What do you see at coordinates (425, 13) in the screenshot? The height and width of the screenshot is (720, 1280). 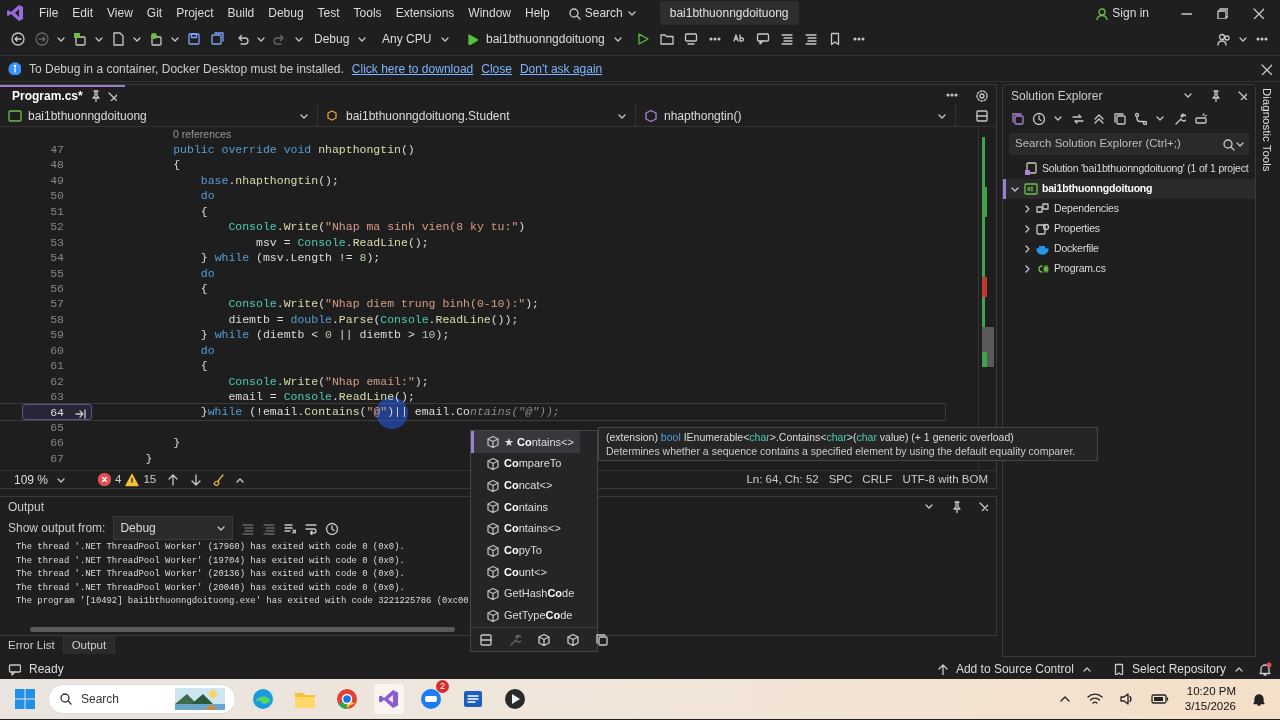 I see `menu-item: Extensions` at bounding box center [425, 13].